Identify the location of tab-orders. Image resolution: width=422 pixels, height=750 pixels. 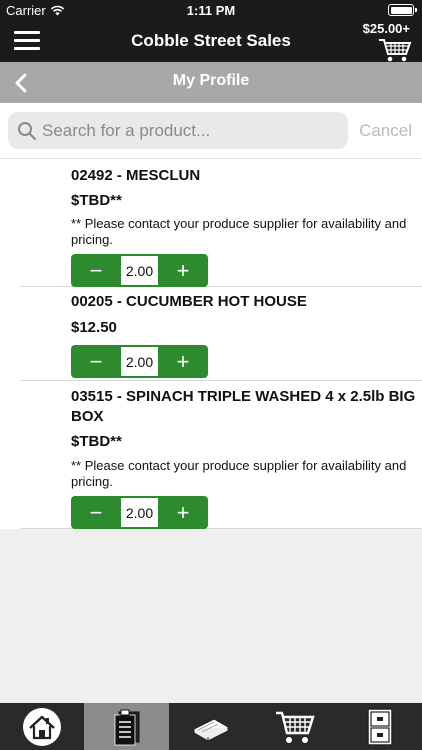
(126, 726).